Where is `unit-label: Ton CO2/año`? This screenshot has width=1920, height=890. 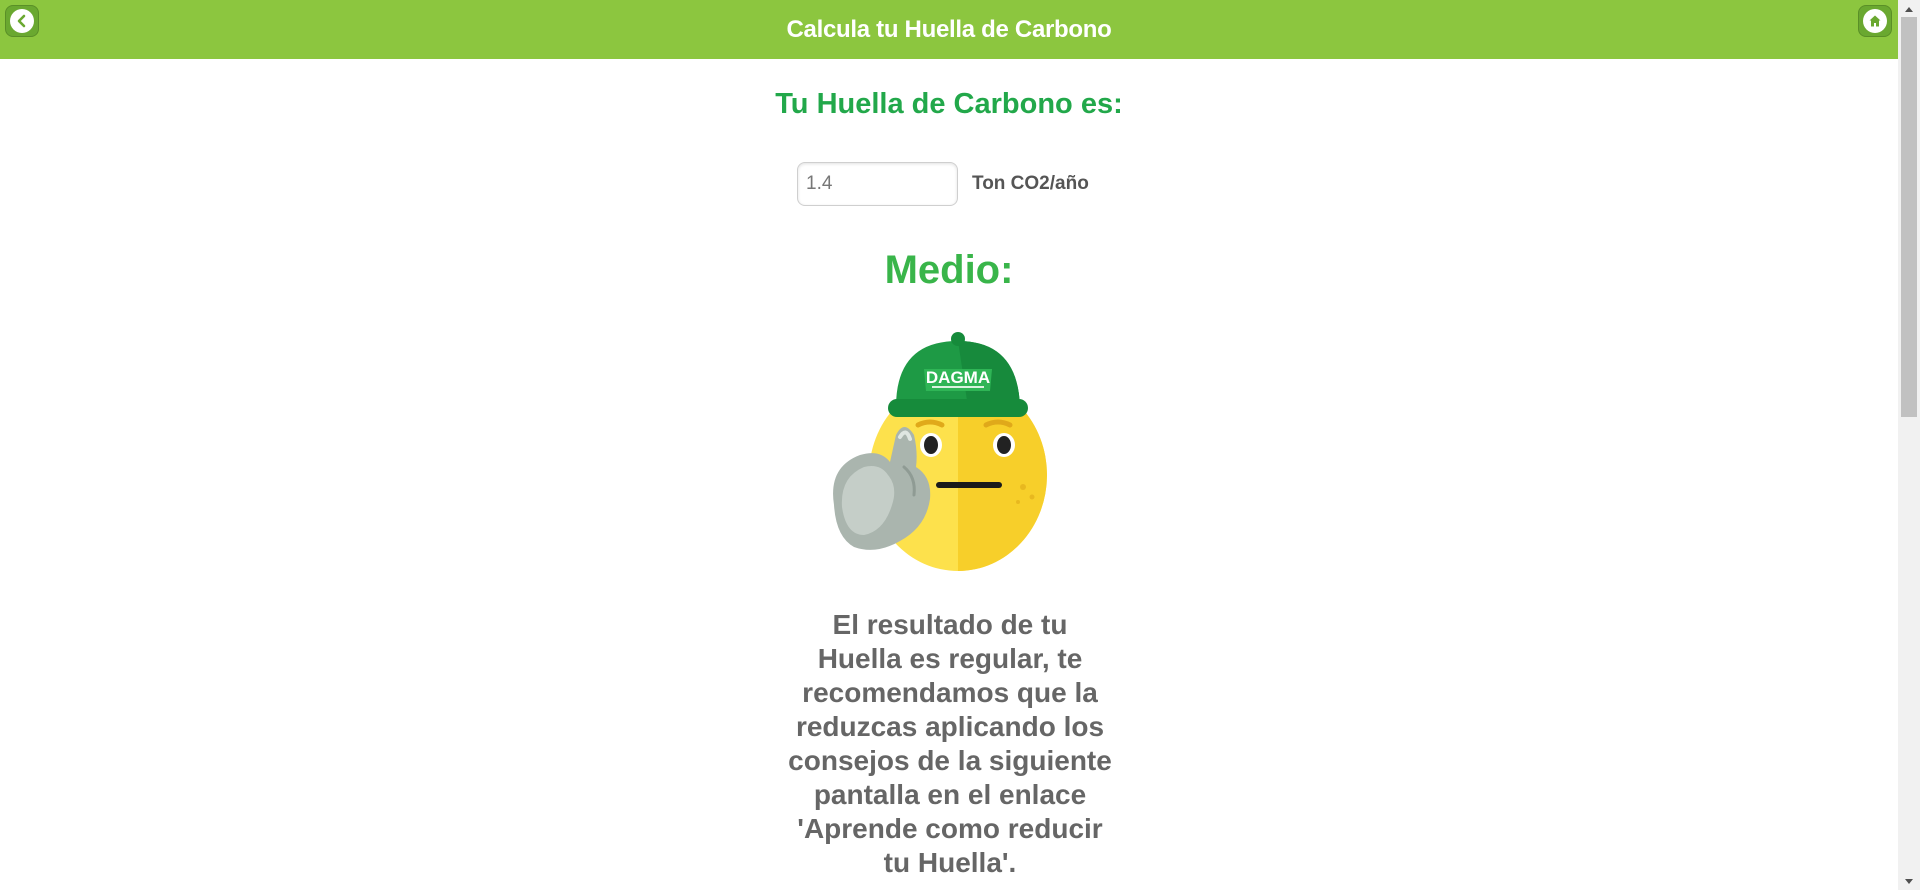
unit-label: Ton CO2/año is located at coordinates (1030, 183).